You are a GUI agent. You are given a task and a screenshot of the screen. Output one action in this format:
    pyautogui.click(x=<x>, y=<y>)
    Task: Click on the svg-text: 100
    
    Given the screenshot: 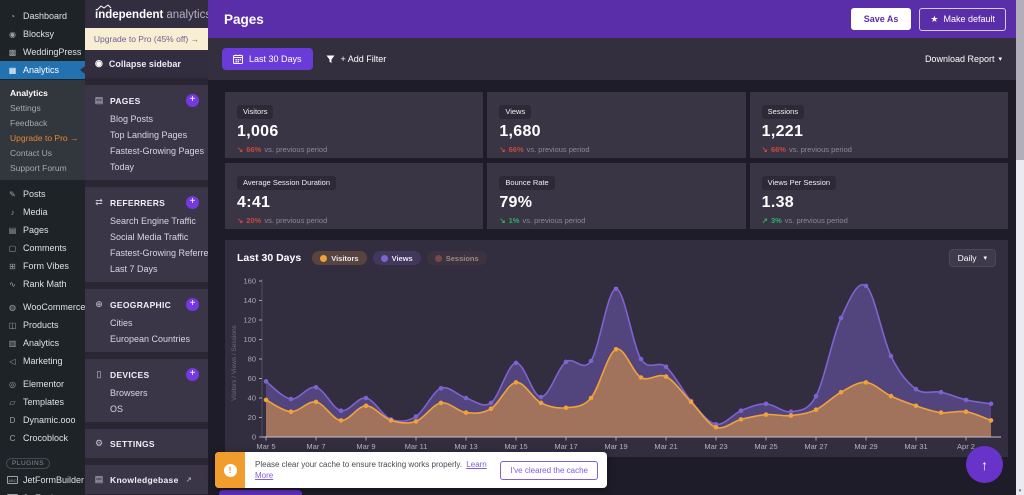 What is the action you would take?
    pyautogui.click(x=249, y=339)
    